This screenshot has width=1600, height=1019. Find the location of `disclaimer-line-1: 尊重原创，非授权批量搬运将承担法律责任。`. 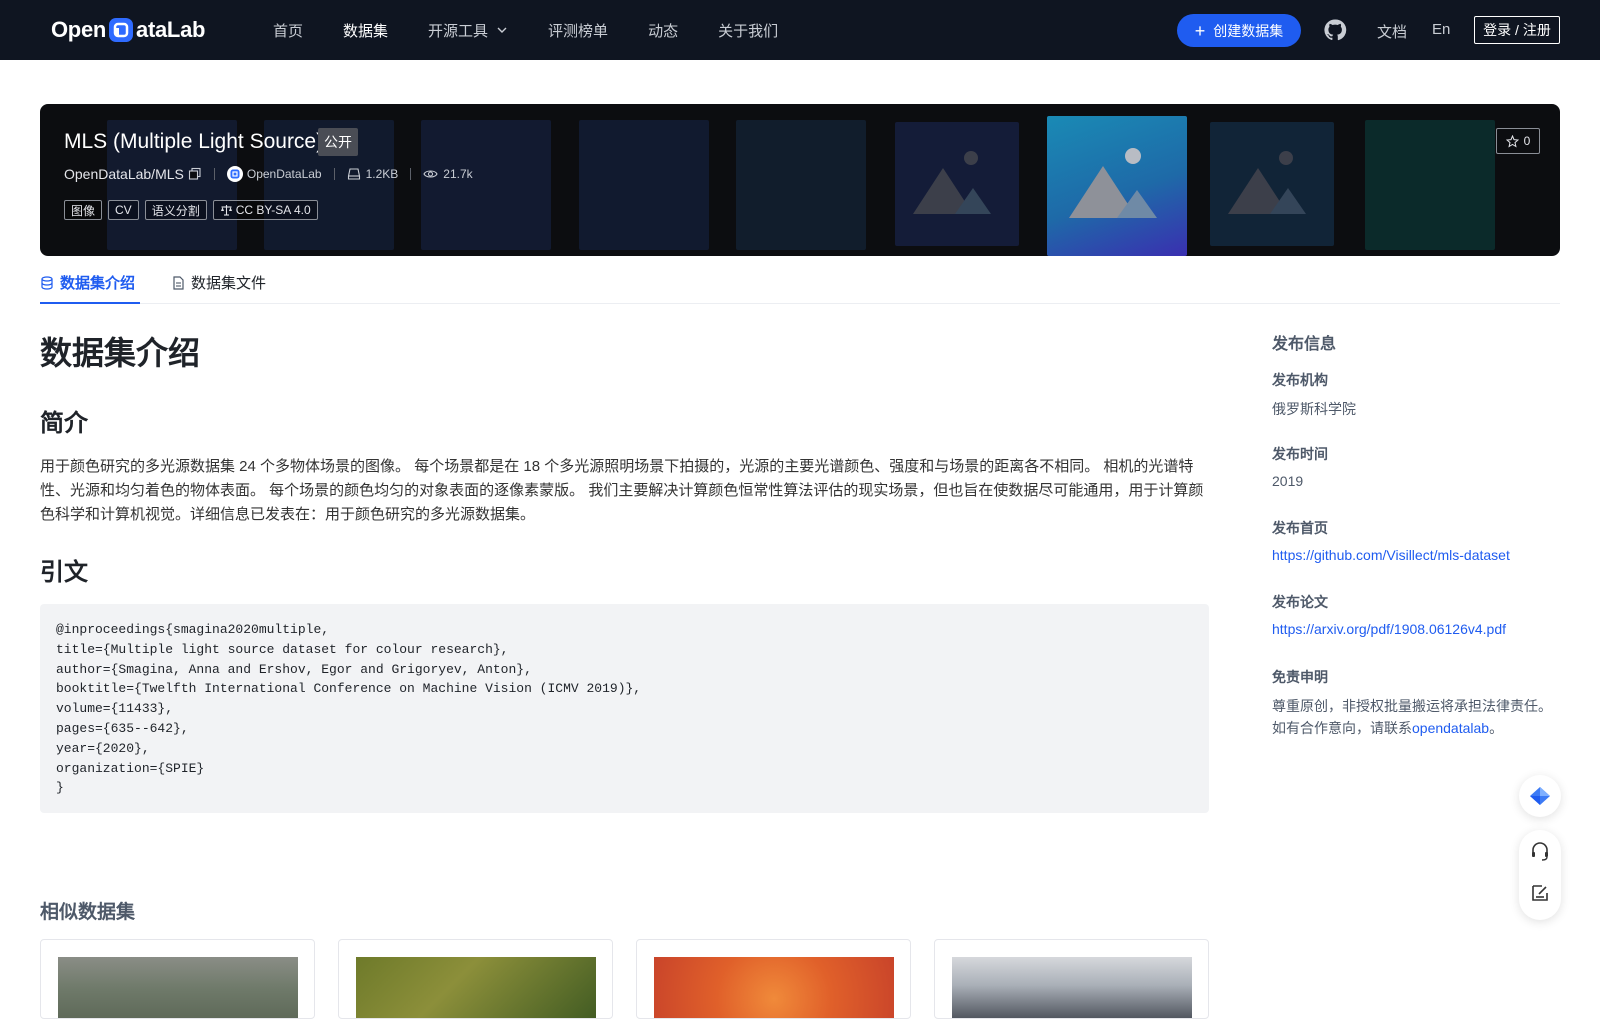

disclaimer-line-1: 尊重原创，非授权批量搬运将承担法律责任。 is located at coordinates (1412, 706).